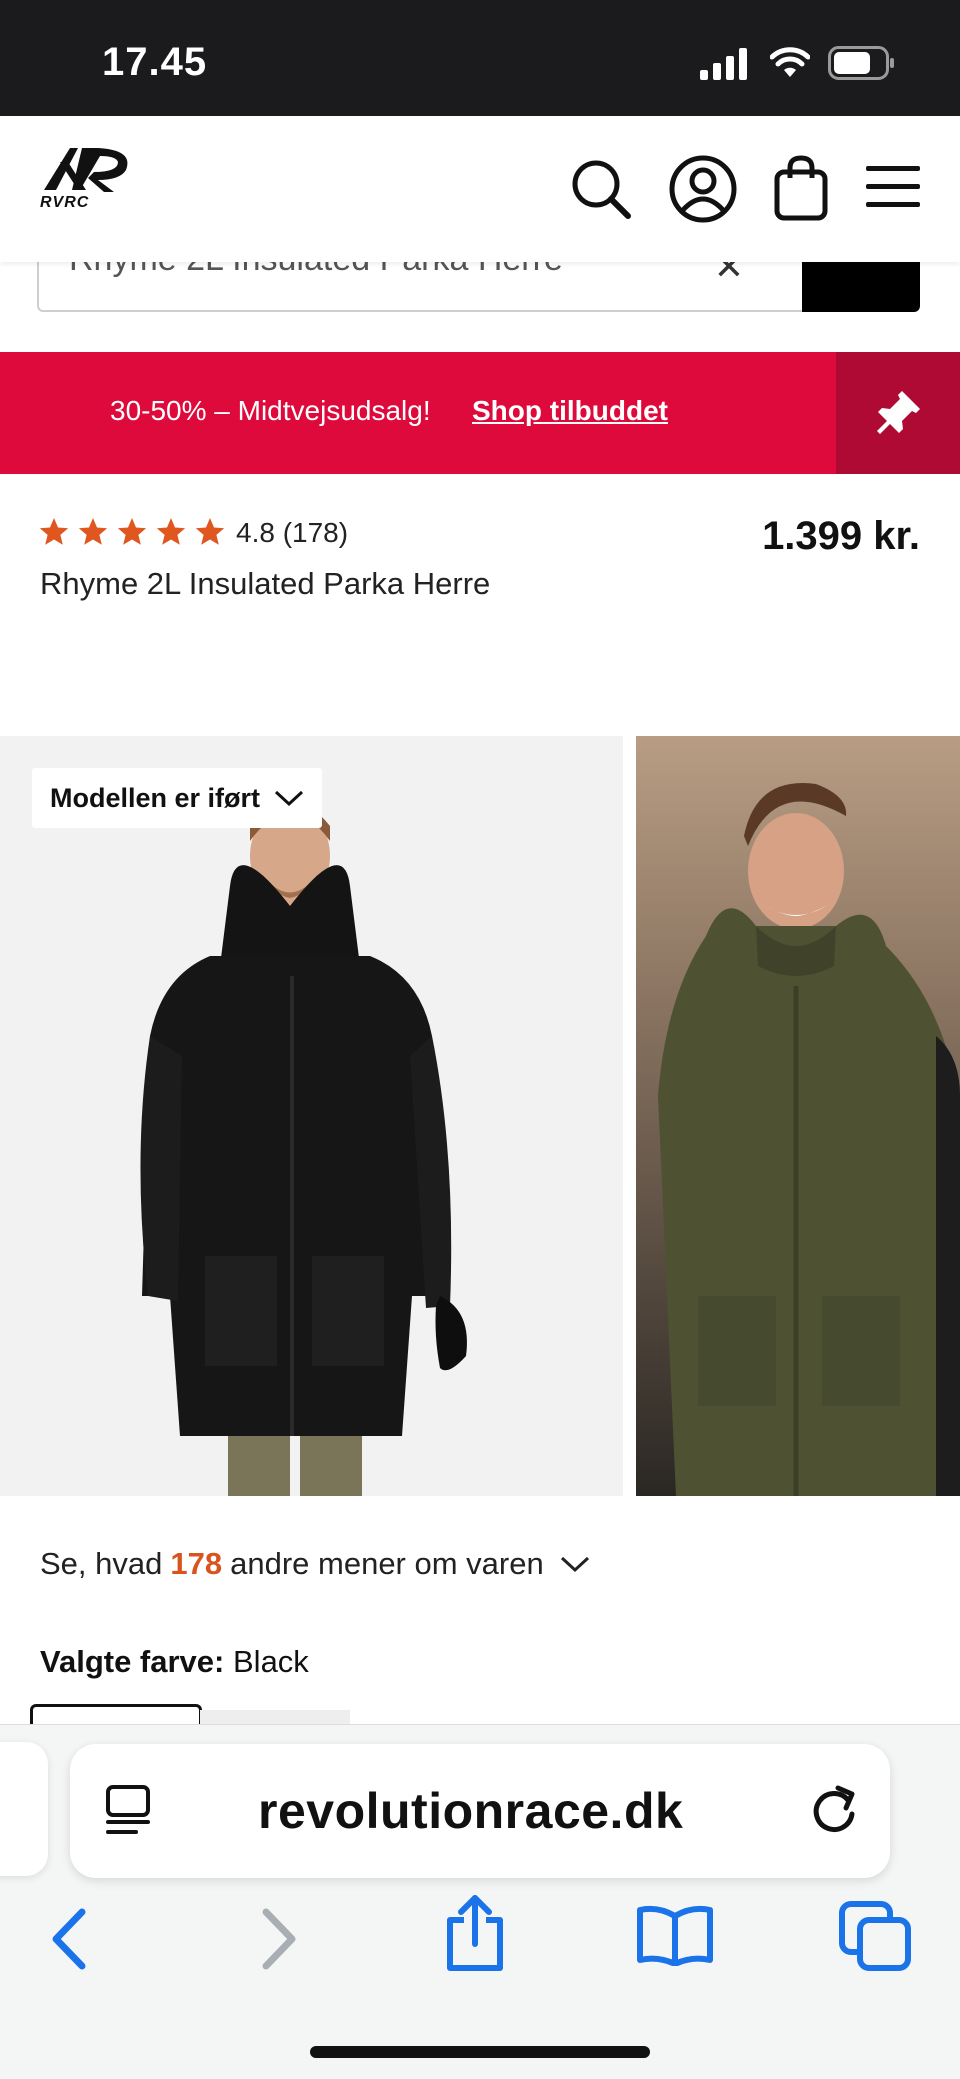 Image resolution: width=960 pixels, height=2079 pixels. What do you see at coordinates (24, 1809) in the screenshot?
I see `previous-tab-preview` at bounding box center [24, 1809].